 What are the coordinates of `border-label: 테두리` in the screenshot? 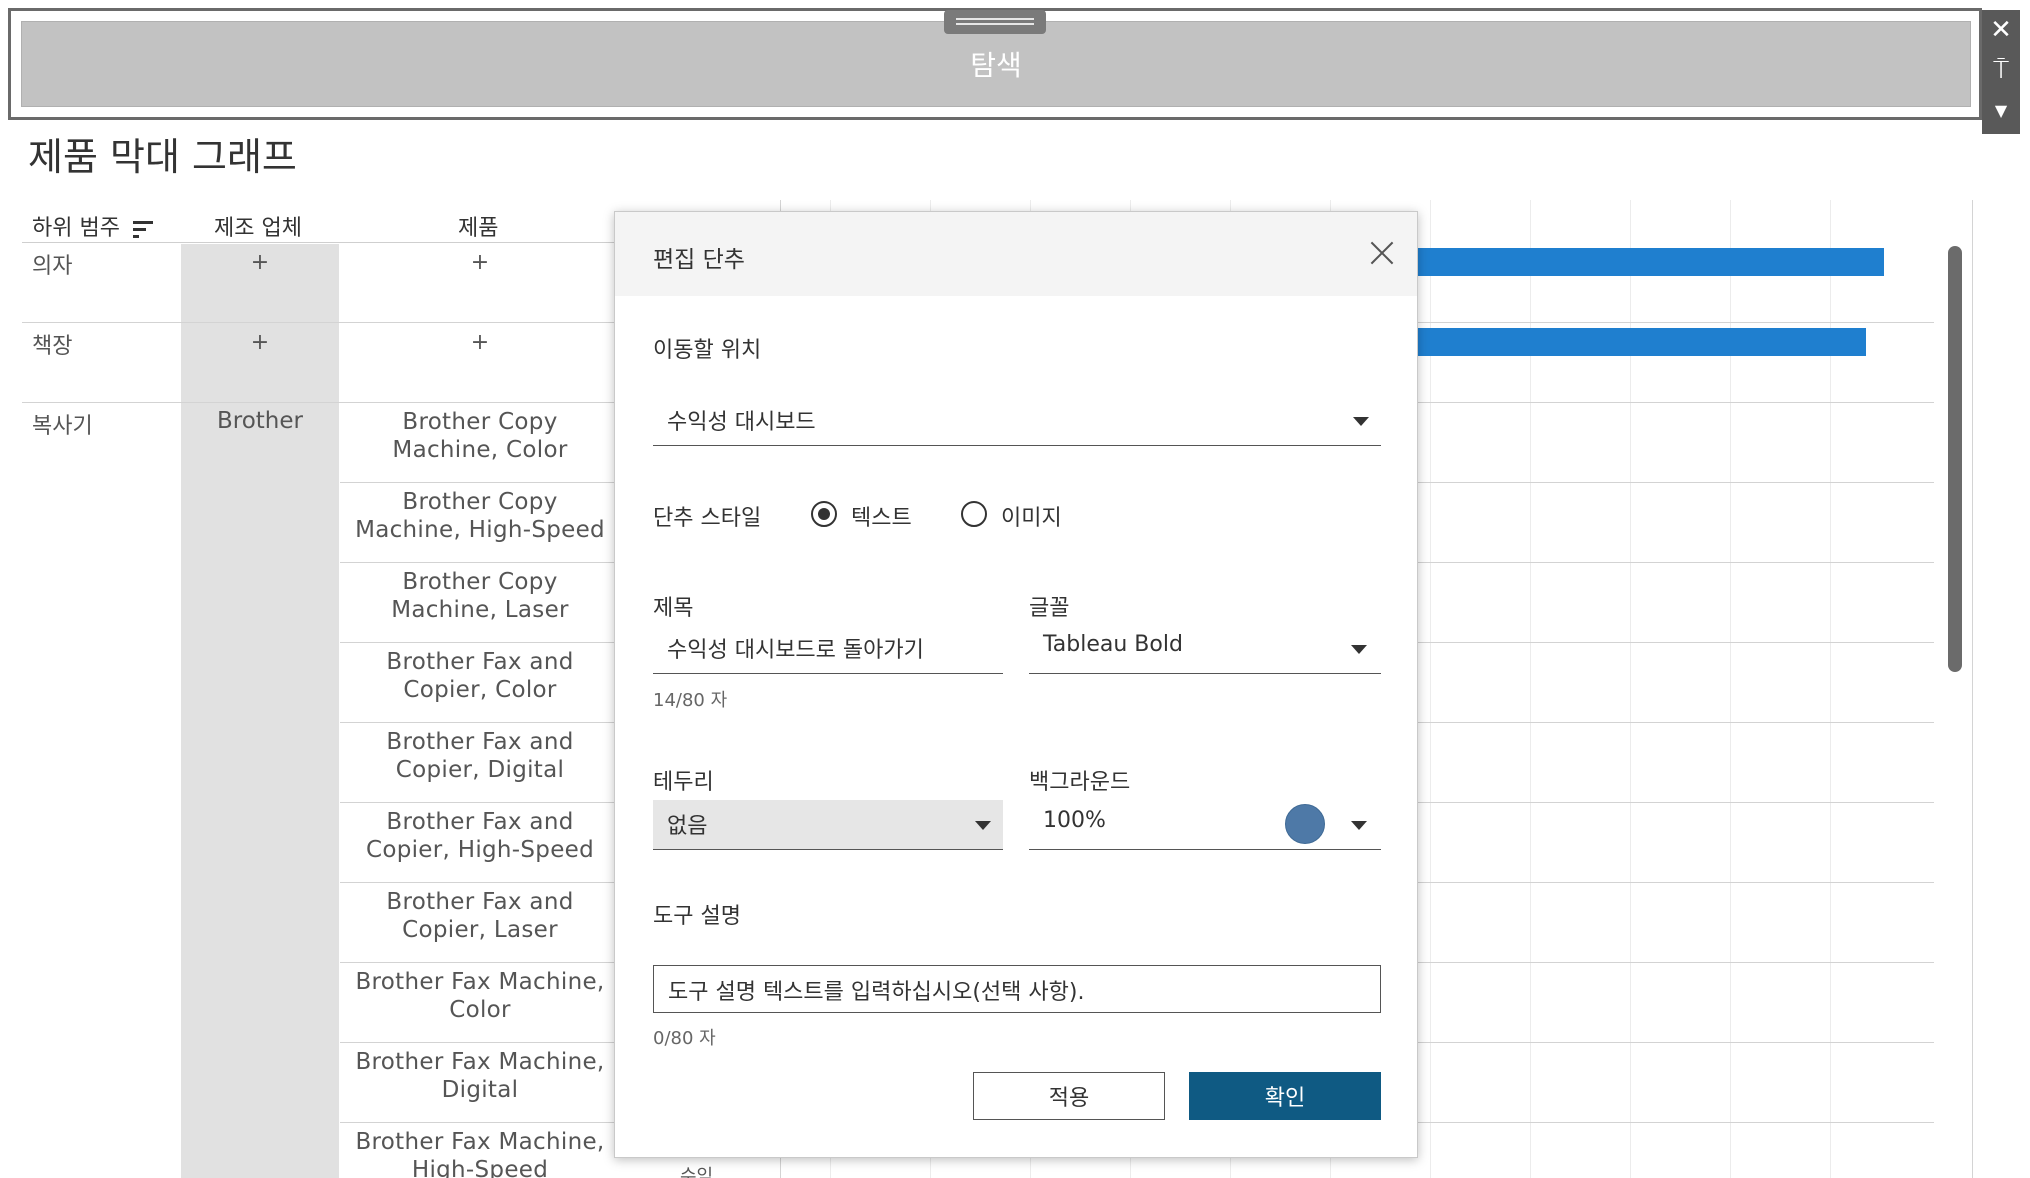 It's located at (683, 782).